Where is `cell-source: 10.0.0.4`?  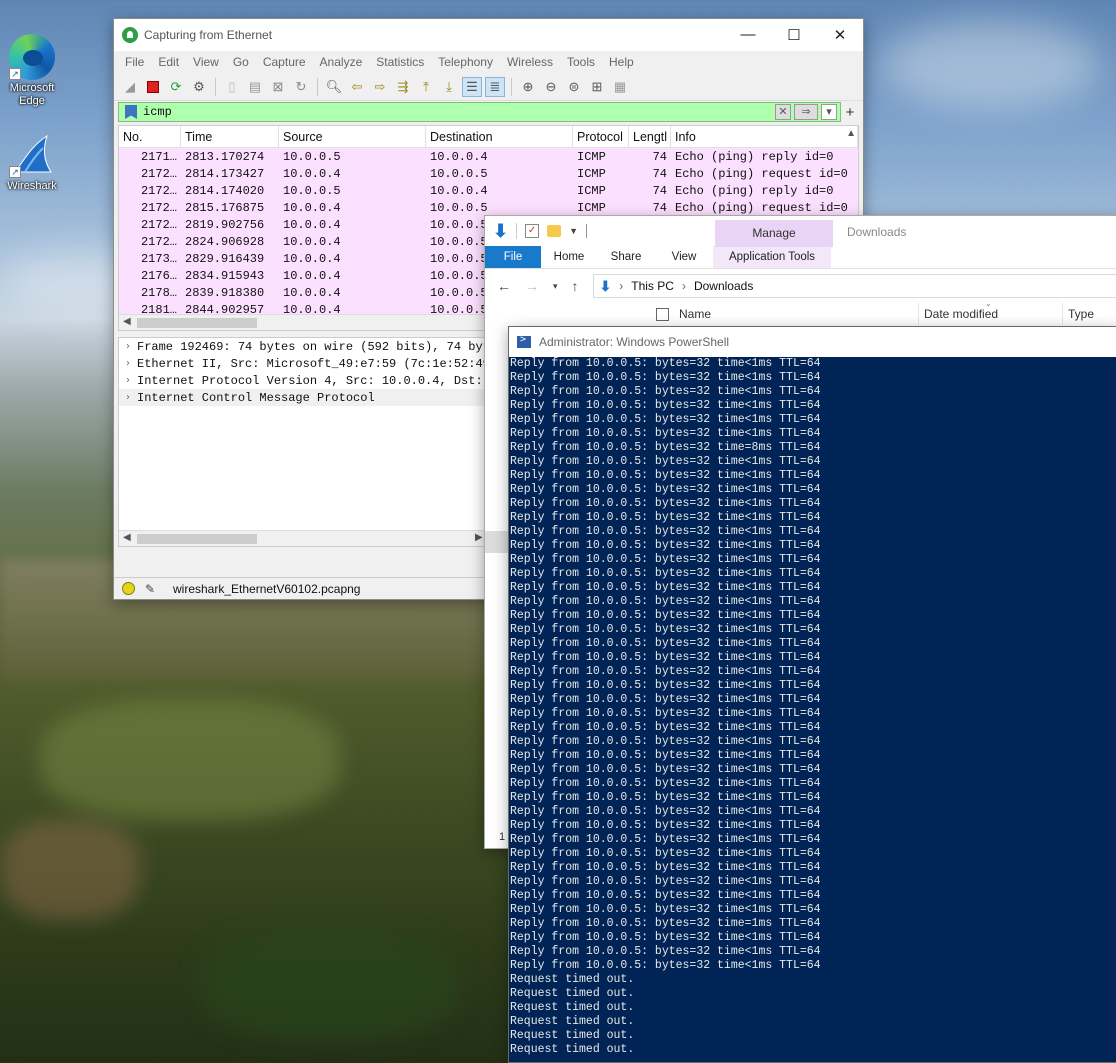 cell-source: 10.0.0.4 is located at coordinates (312, 173).